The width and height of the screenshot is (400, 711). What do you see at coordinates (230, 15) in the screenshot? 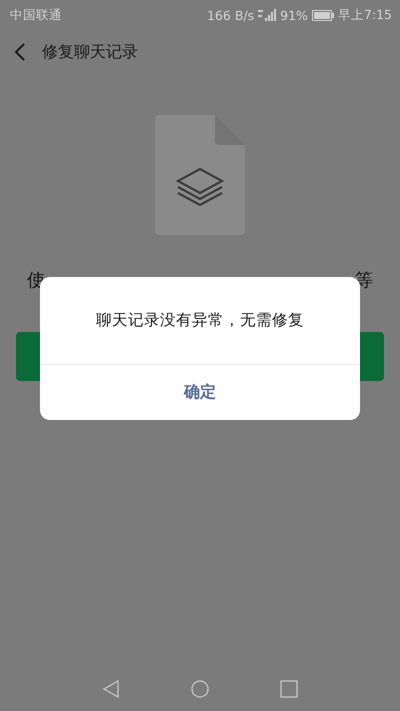
I see `network-speed: 166 B/s` at bounding box center [230, 15].